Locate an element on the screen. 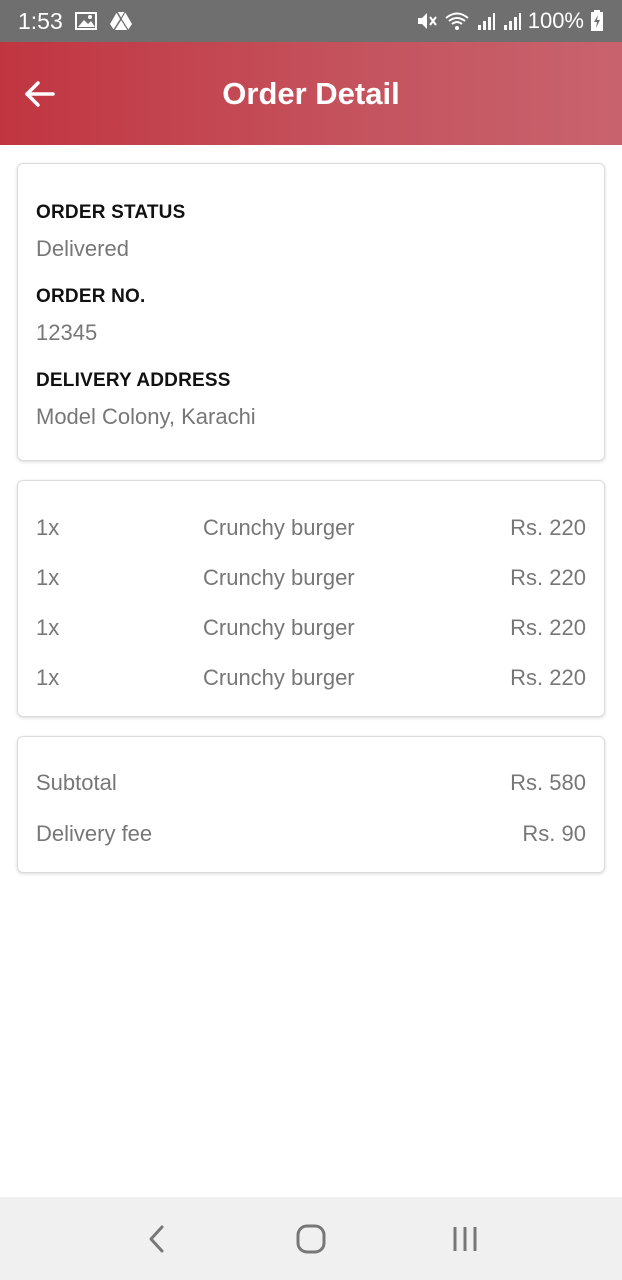  subtotal-label: Subtotal is located at coordinates (76, 782).